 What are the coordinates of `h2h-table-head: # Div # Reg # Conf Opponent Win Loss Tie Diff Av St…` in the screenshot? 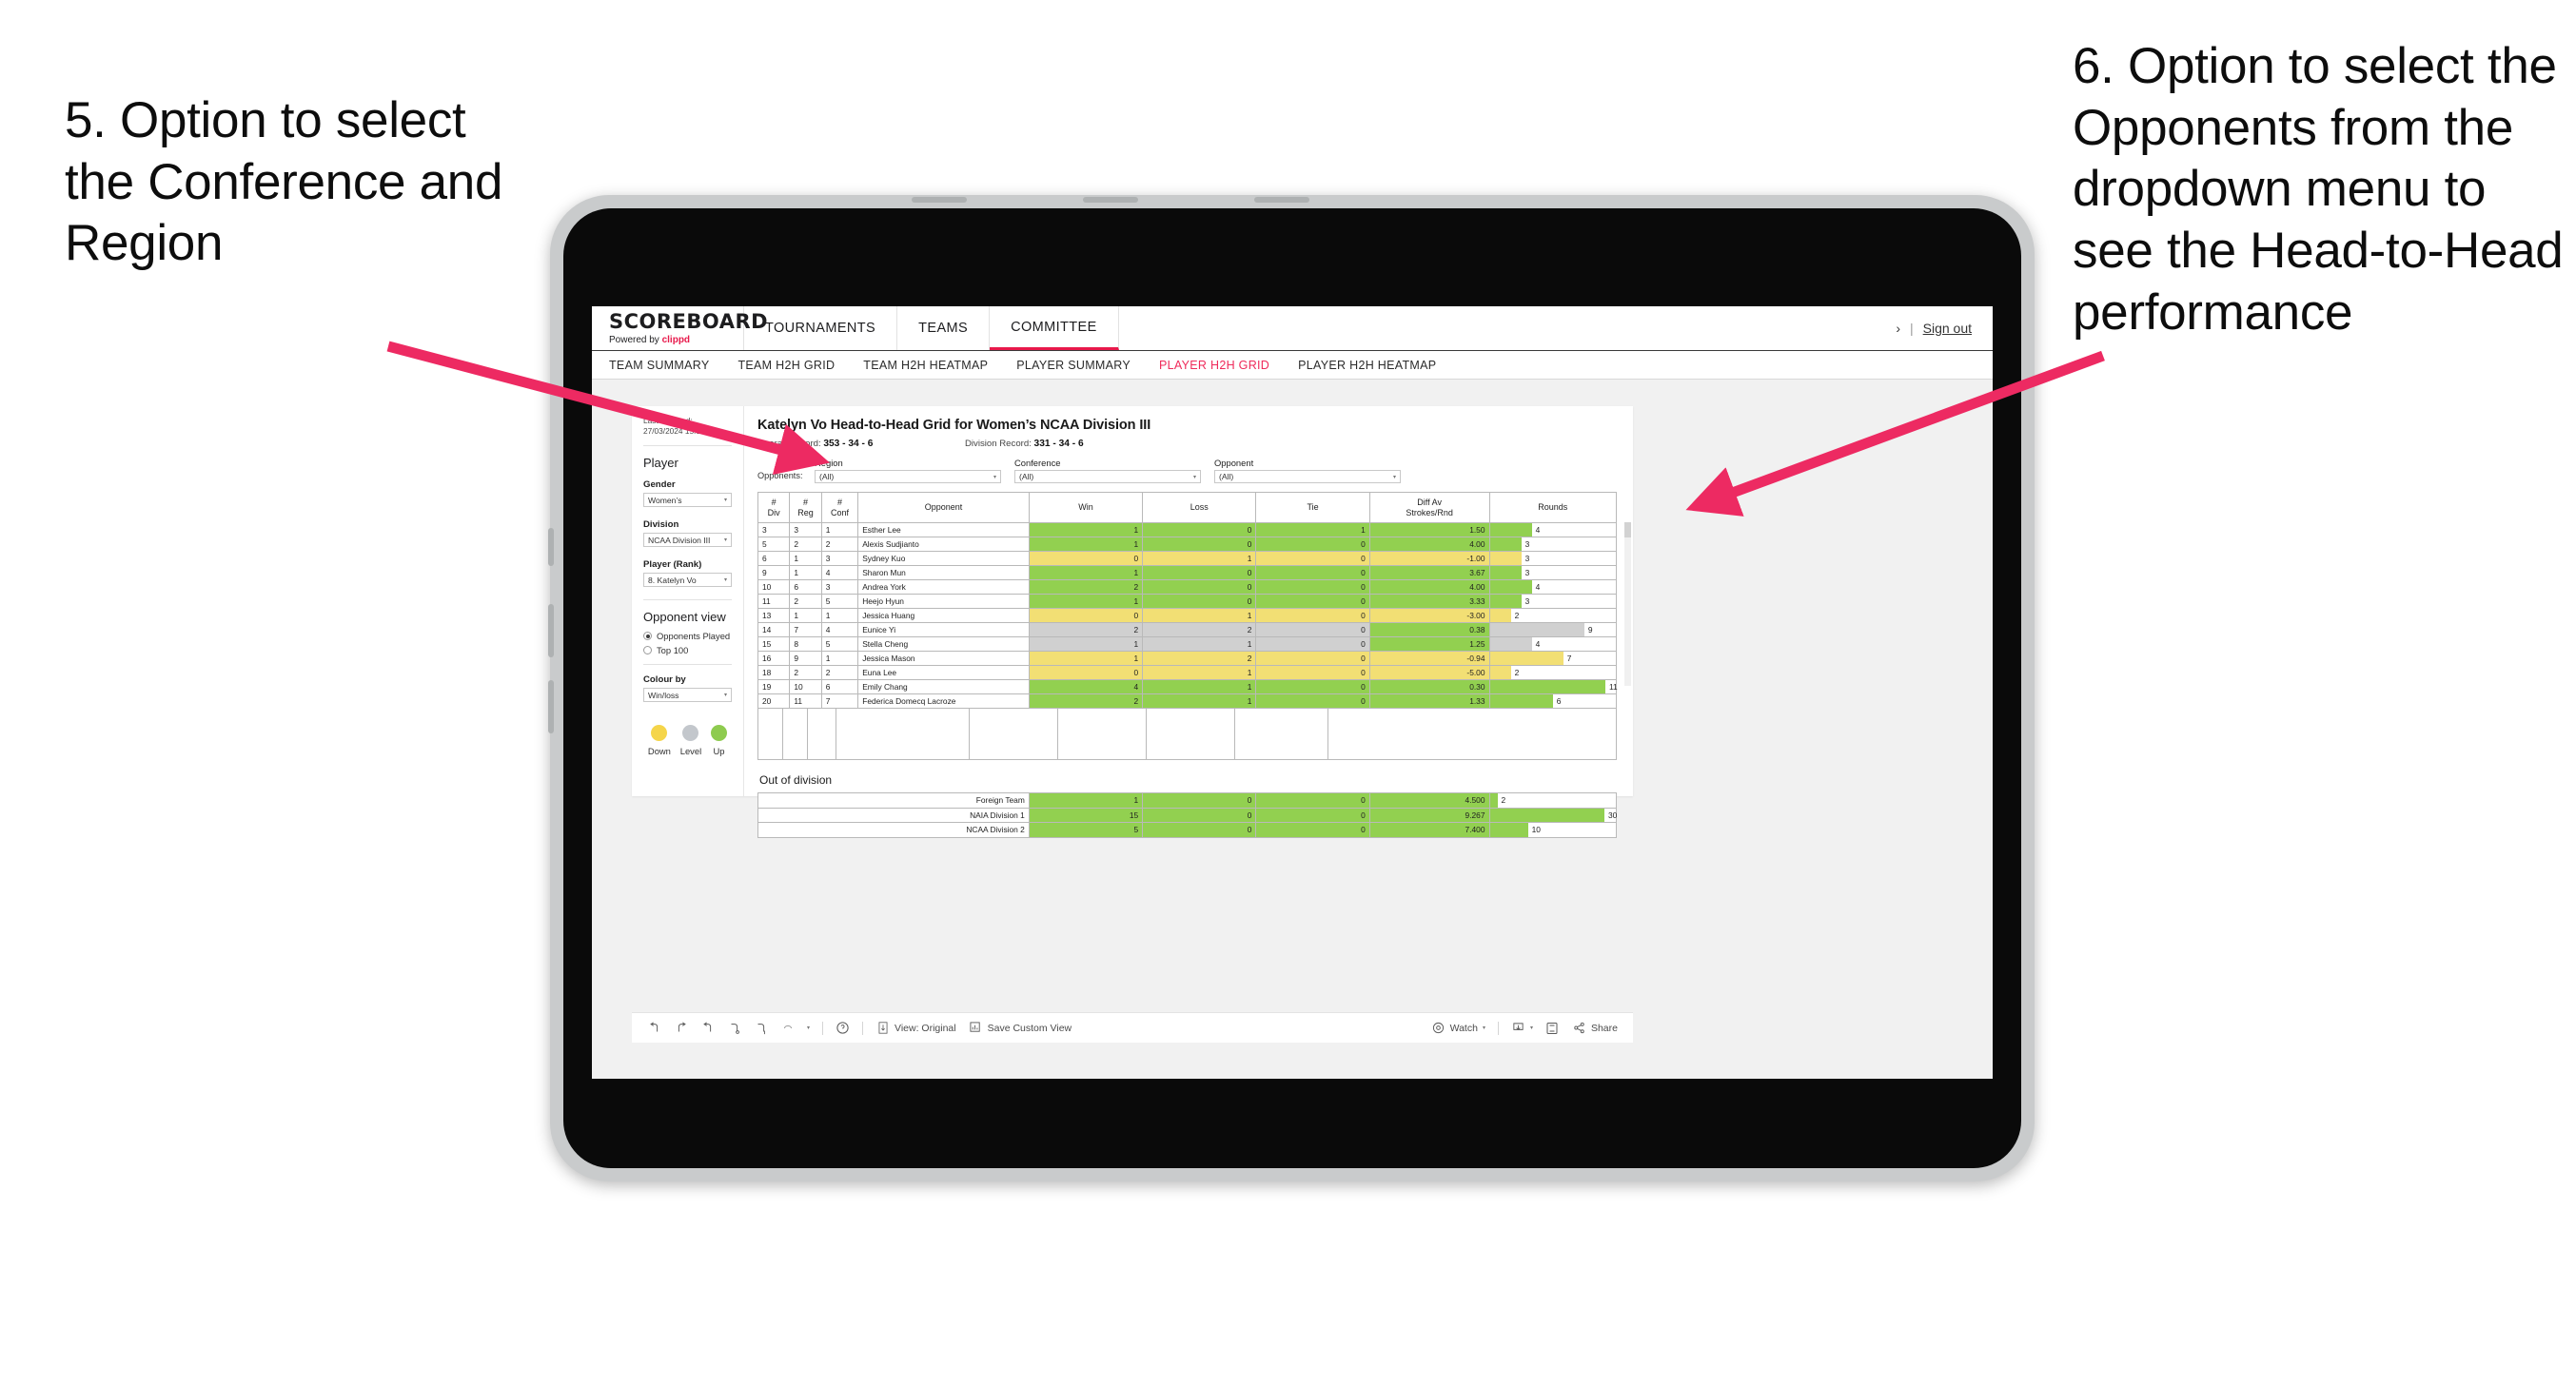 It's located at (1187, 508).